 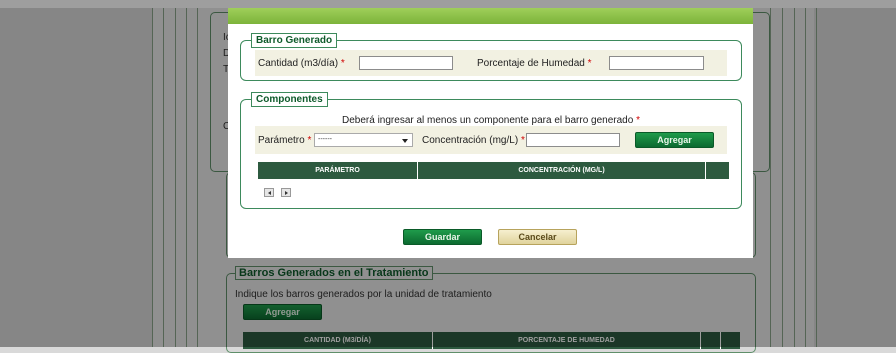 I want to click on componentes-table-header: PARÁMETRO CONCENTRACIÓN (MG/L), so click(x=493, y=170).